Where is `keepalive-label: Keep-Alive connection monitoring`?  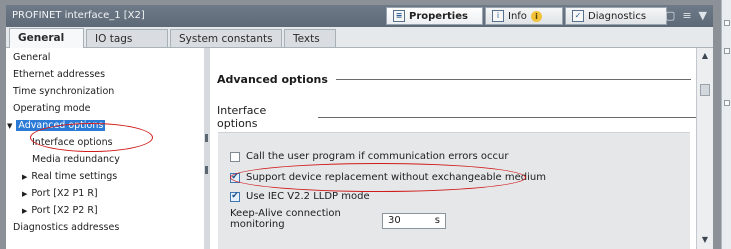 keepalive-label: Keep-Alive connection monitoring is located at coordinates (285, 219).